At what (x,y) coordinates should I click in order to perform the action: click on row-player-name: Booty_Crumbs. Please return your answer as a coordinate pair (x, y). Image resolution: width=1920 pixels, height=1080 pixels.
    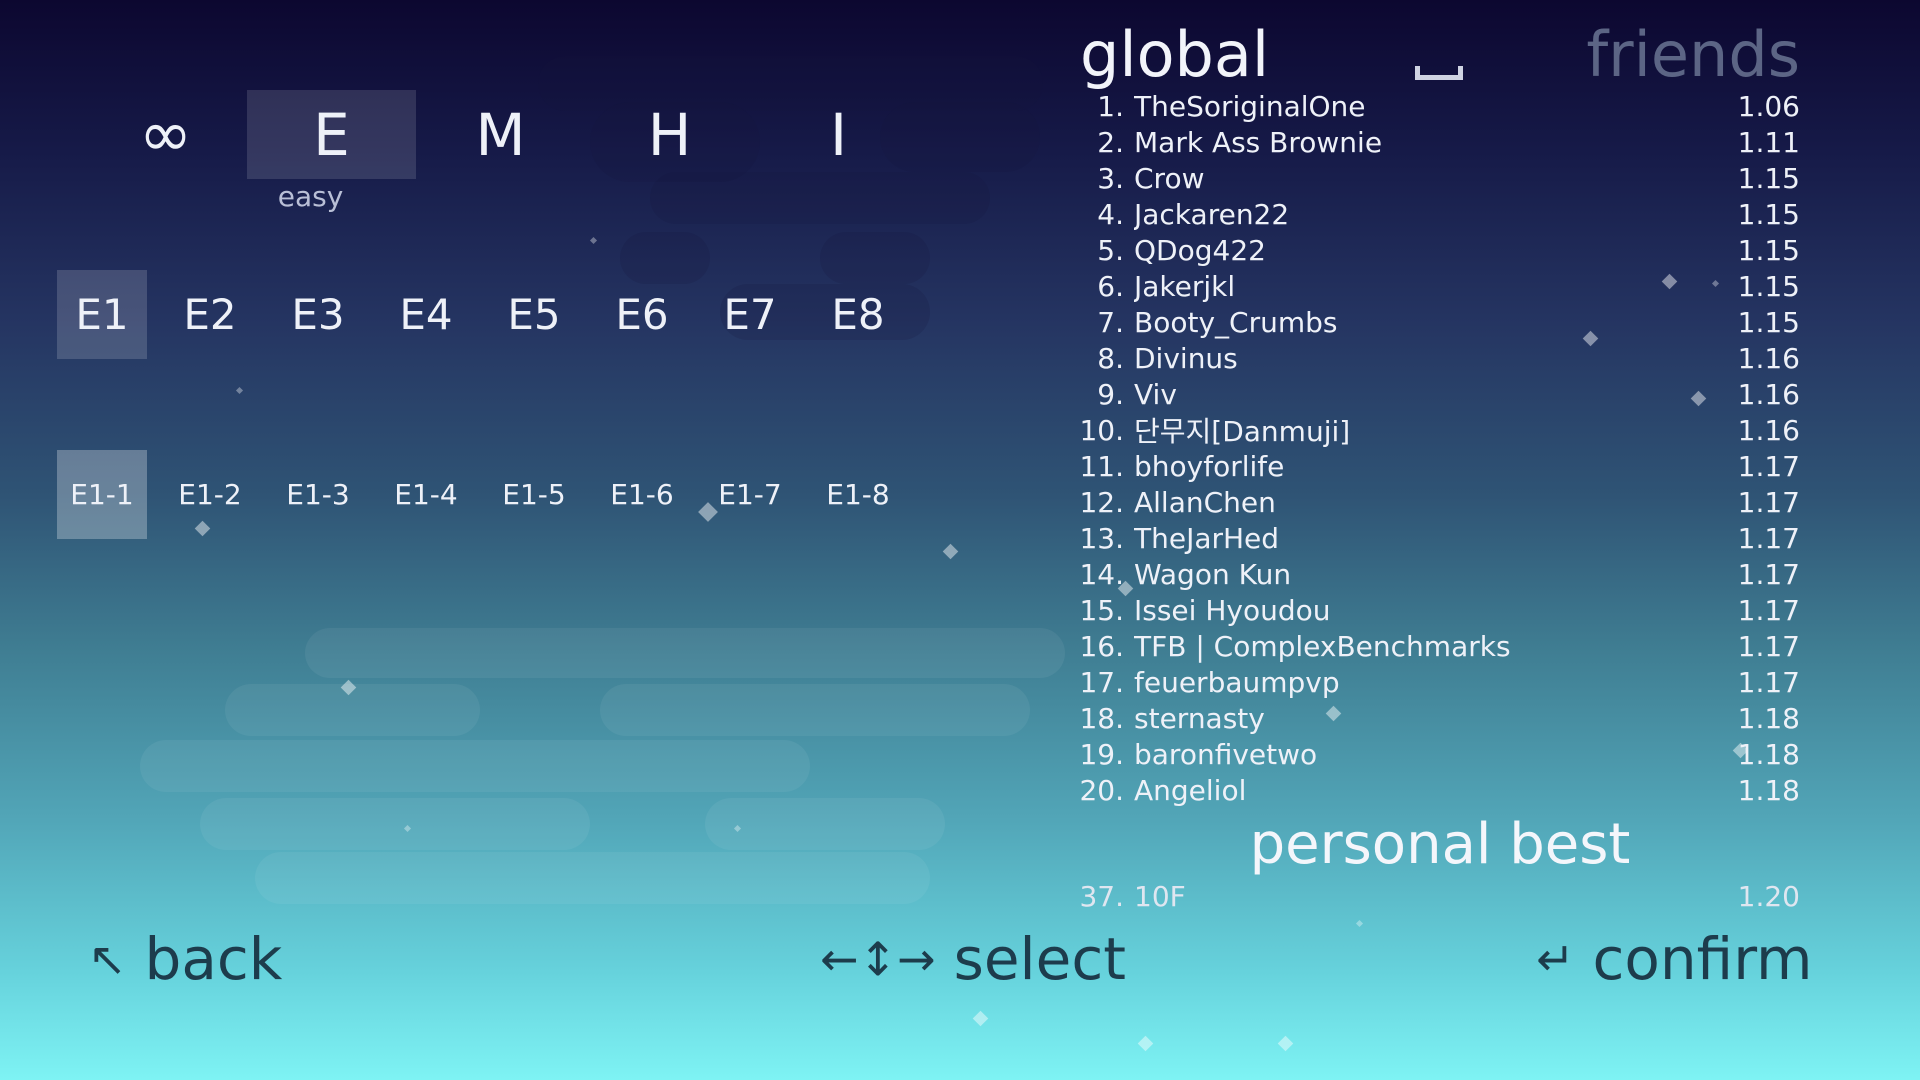
    Looking at the image, I should click on (1236, 322).